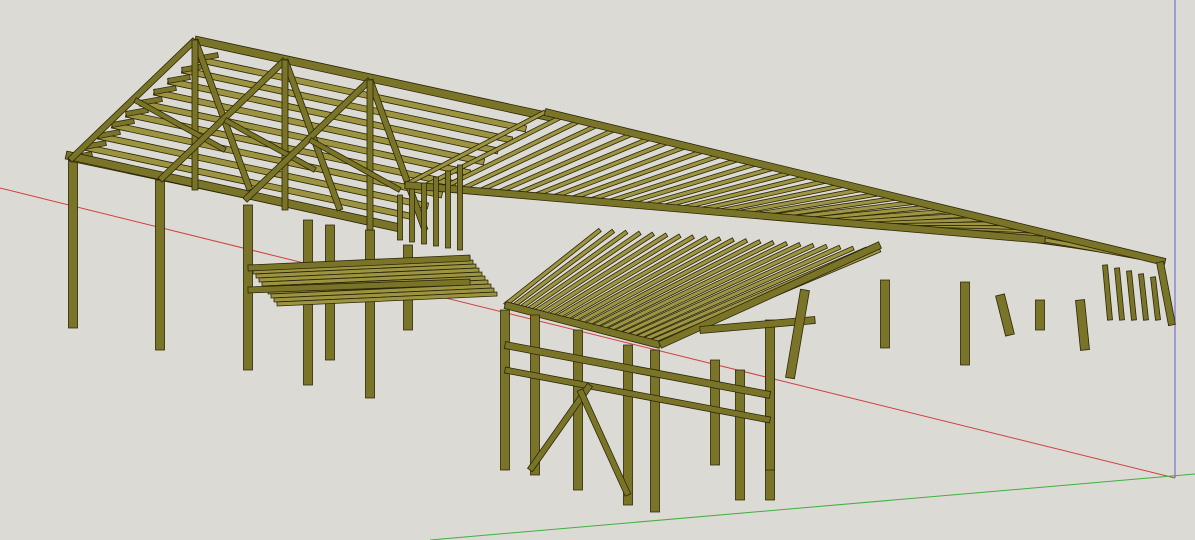  What do you see at coordinates (637, 370) in the screenshot?
I see `porch-beam` at bounding box center [637, 370].